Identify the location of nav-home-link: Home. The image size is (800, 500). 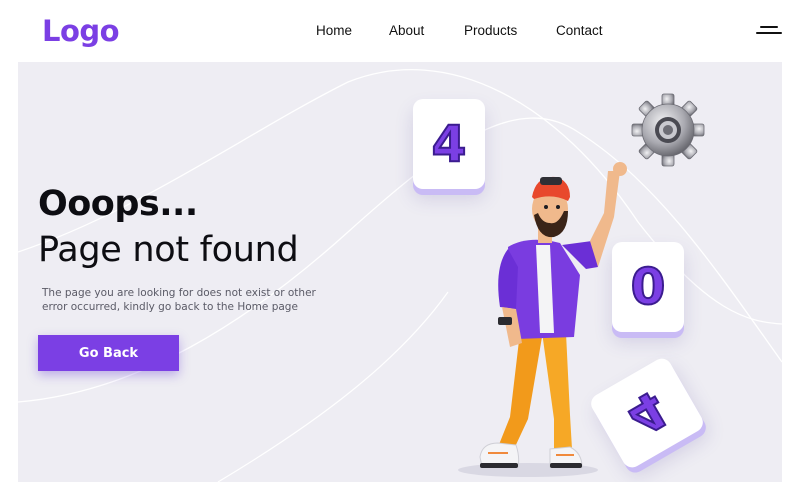
(334, 30).